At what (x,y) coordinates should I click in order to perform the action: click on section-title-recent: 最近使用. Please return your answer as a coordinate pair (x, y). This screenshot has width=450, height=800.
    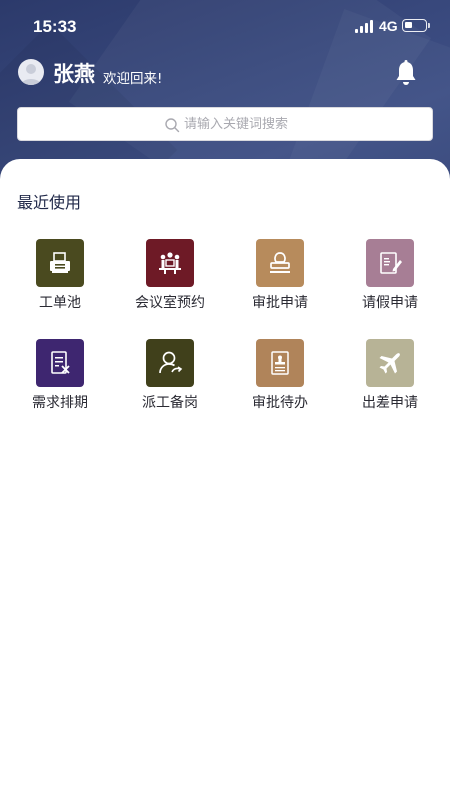
    Looking at the image, I should click on (49, 202).